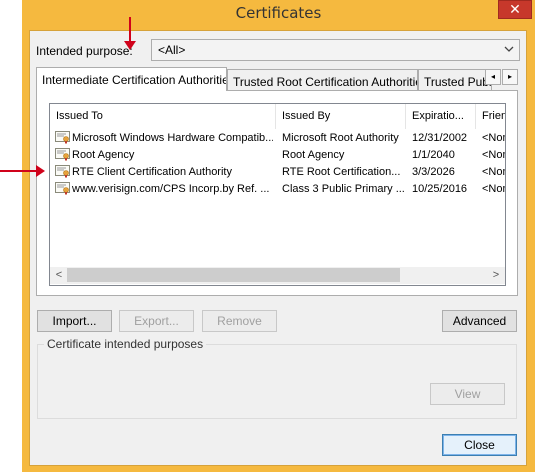  Describe the element at coordinates (335, 50) in the screenshot. I see `intended-purpose-select: <All>` at that location.